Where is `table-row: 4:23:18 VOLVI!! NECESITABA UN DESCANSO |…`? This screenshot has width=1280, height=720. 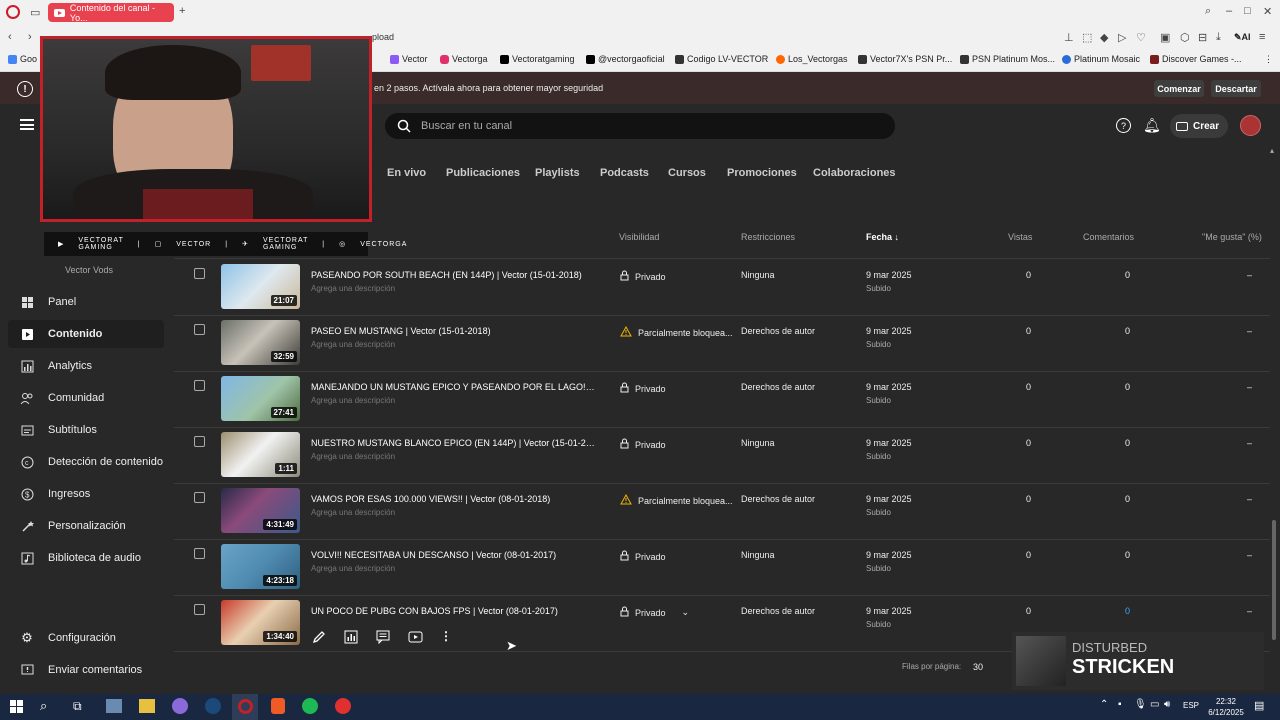 table-row: 4:23:18 VOLVI!! NECESITABA UN DESCANSO |… is located at coordinates (722, 568).